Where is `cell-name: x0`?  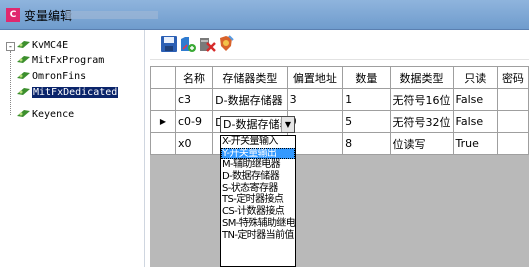 cell-name: x0 is located at coordinates (194, 143).